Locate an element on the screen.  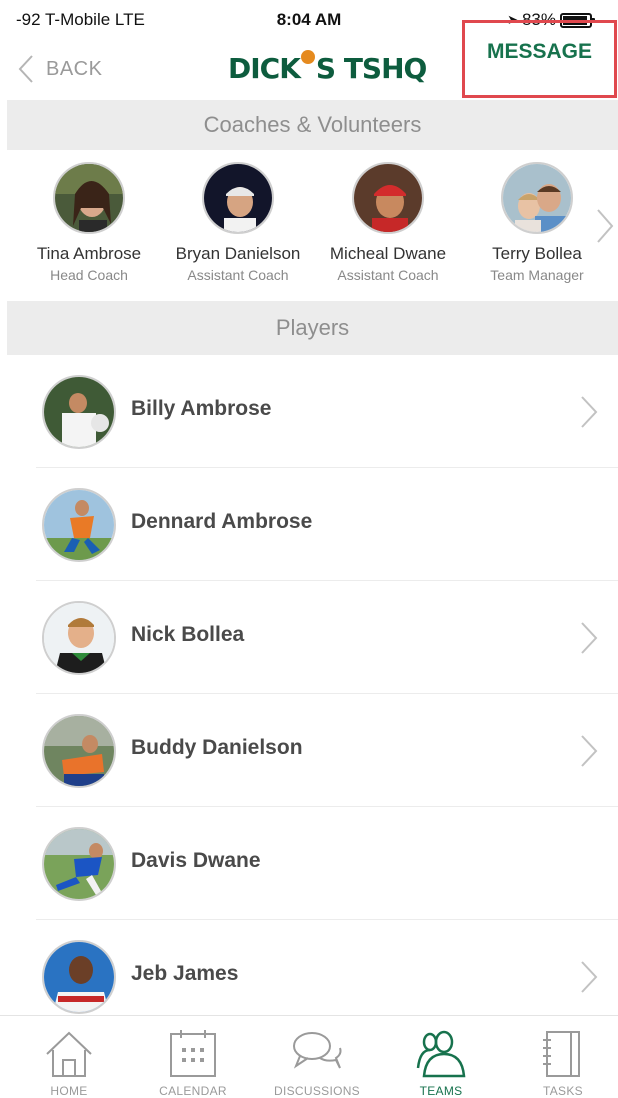
coach-role: Head Coach is located at coordinates (89, 275).